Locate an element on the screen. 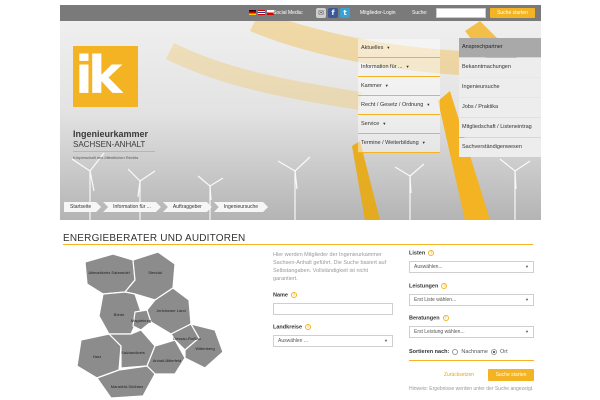 The width and height of the screenshot is (600, 400). start-search-button: Suche starten is located at coordinates (511, 375).